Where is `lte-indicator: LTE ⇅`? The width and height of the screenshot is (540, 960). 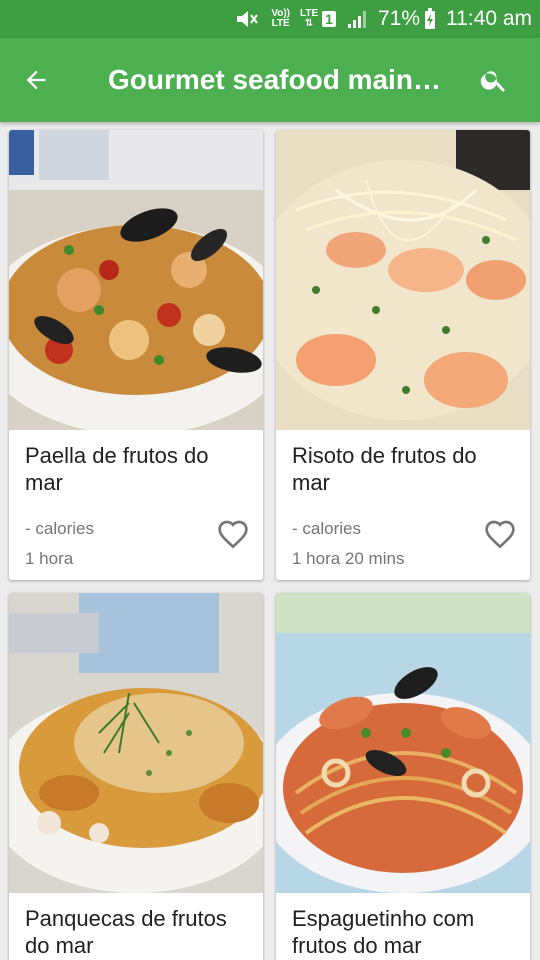 lte-indicator: LTE ⇅ is located at coordinates (309, 18).